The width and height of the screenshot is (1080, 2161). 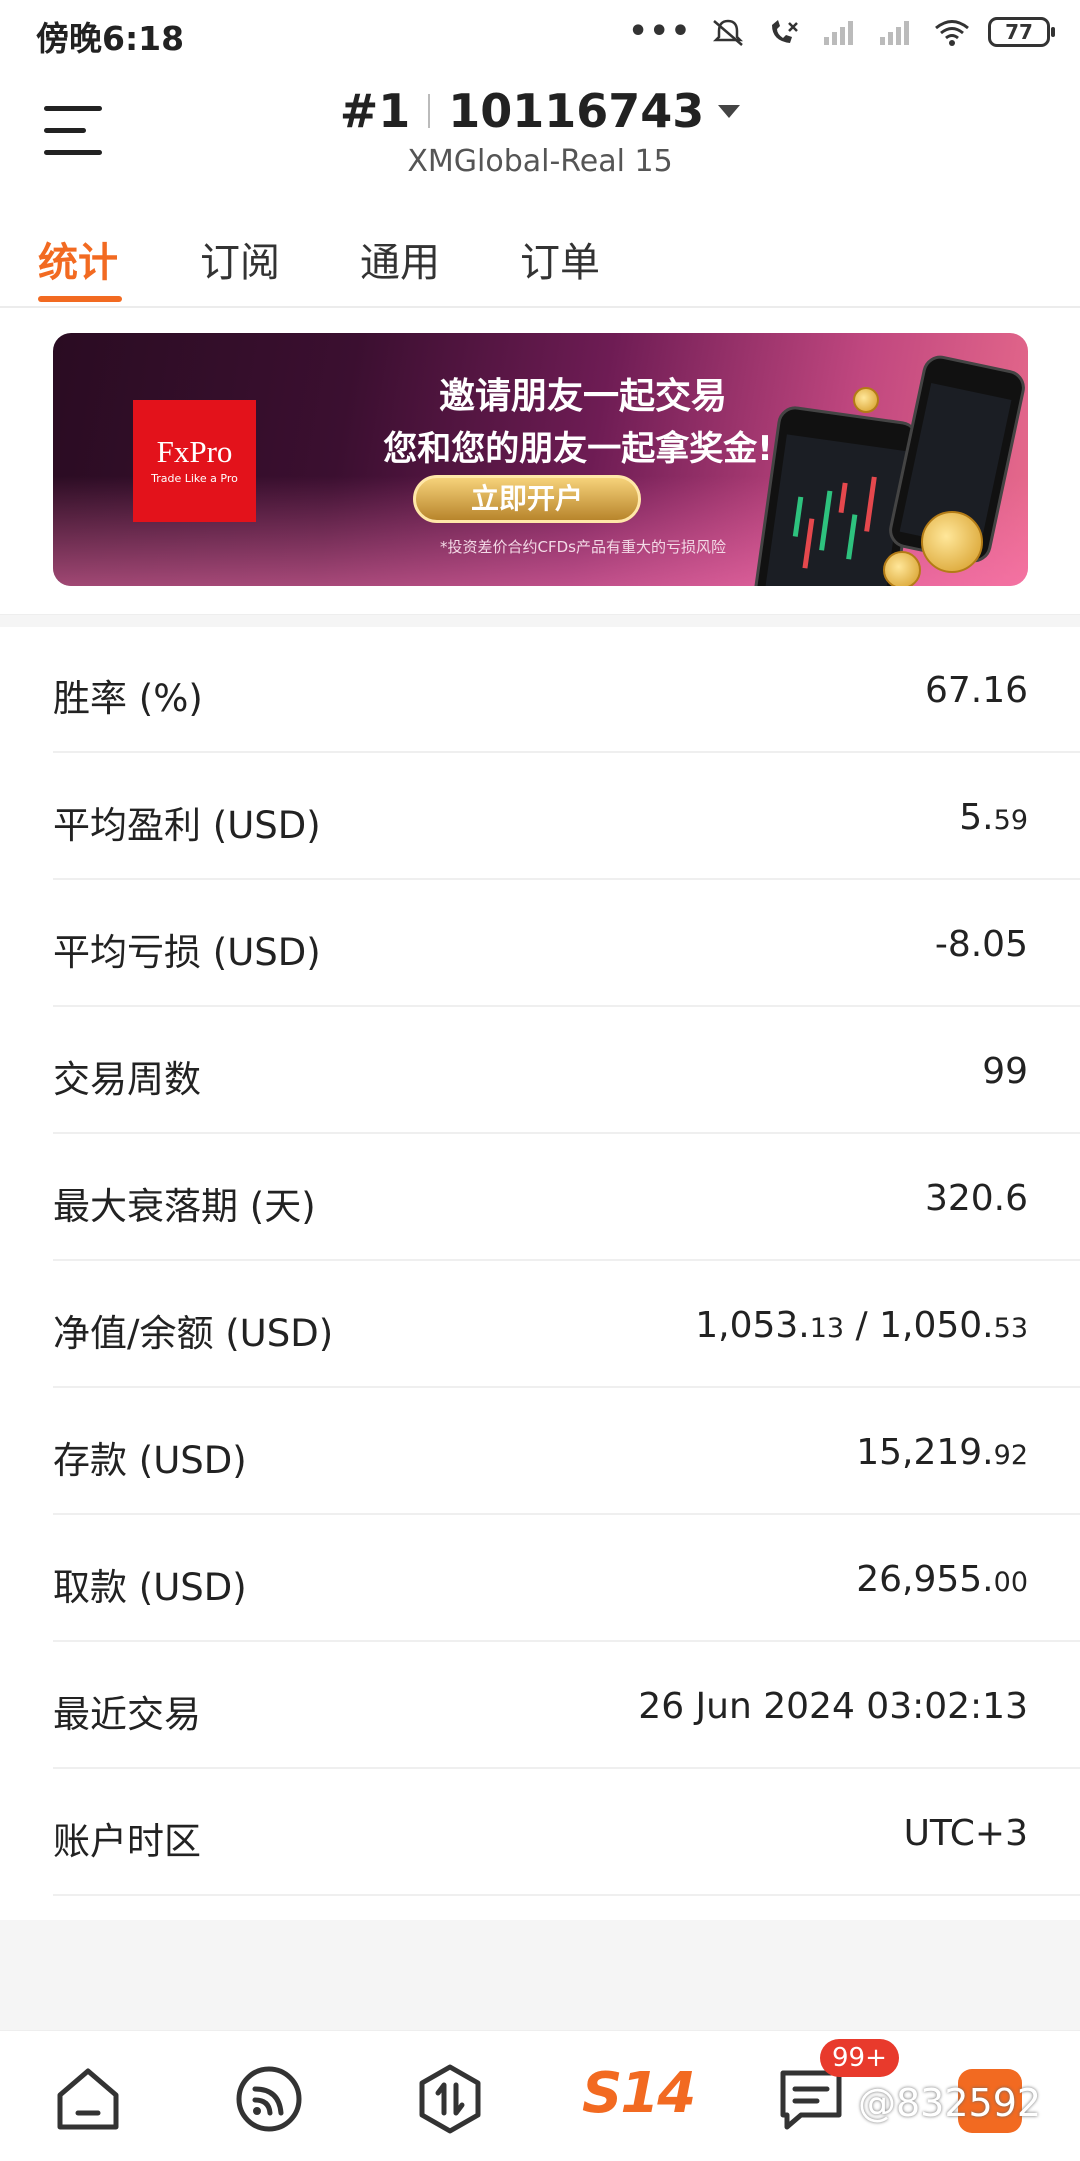 What do you see at coordinates (566, 1070) in the screenshot?
I see `stat-row-trading-weeks: 交易周数 99` at bounding box center [566, 1070].